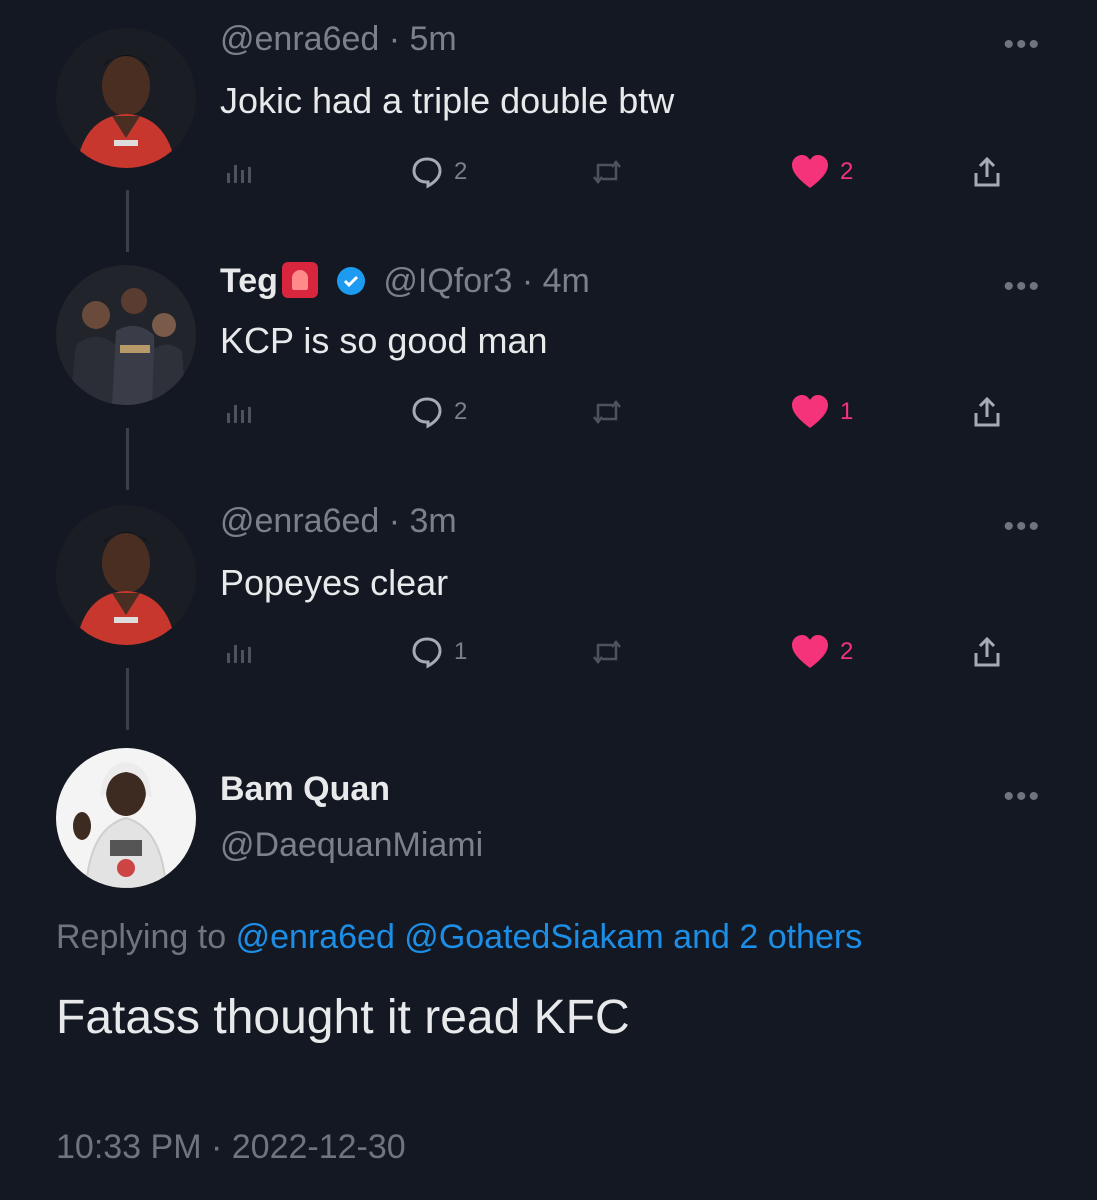 The image size is (1097, 1200). Describe the element at coordinates (299, 280) in the screenshot. I see `siren-emoji-icon` at that location.